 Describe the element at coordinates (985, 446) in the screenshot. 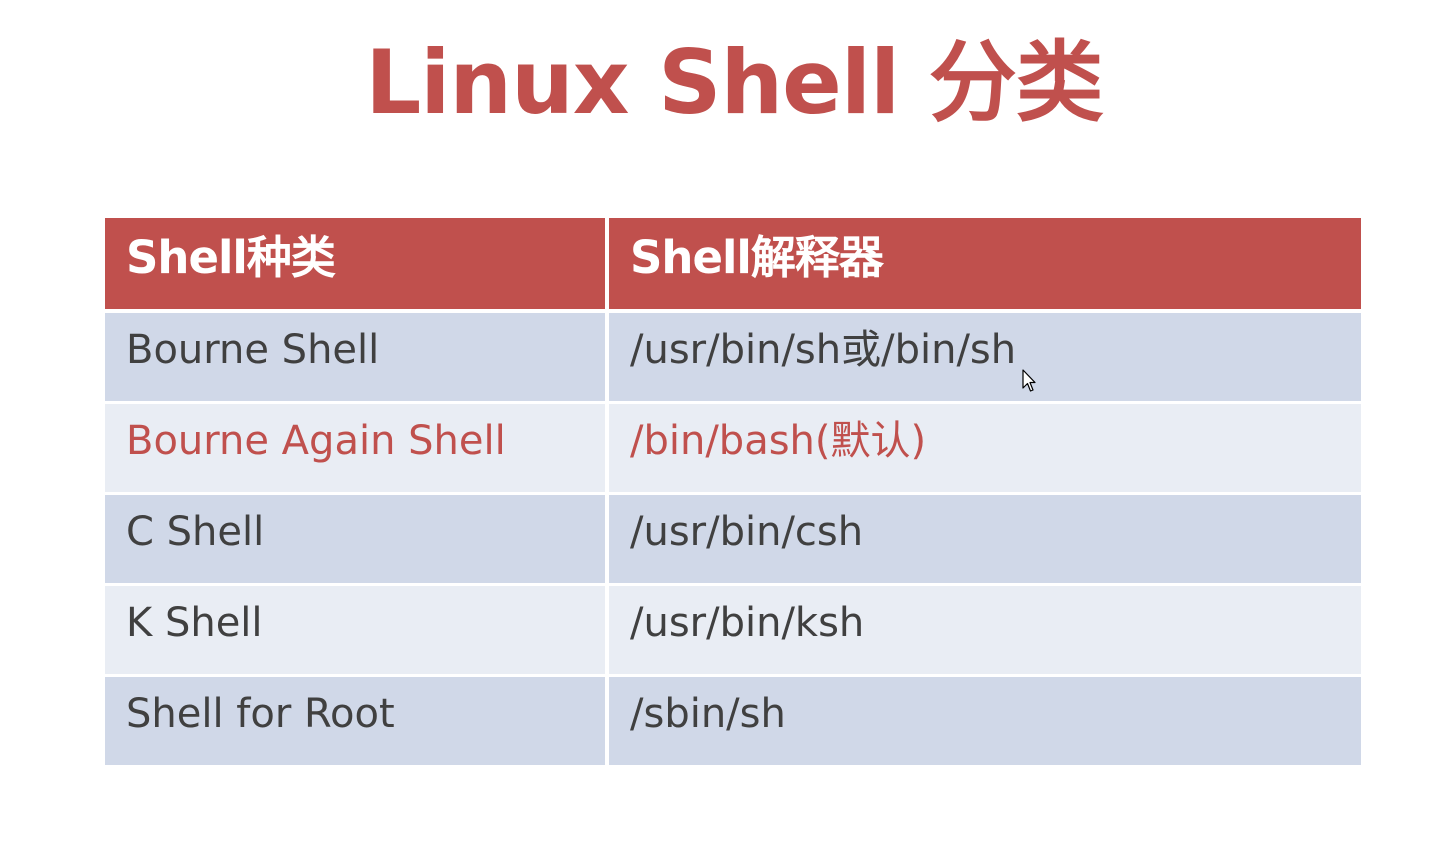

I see `shell-interpreter-cell: /bin/bash(默认)` at that location.